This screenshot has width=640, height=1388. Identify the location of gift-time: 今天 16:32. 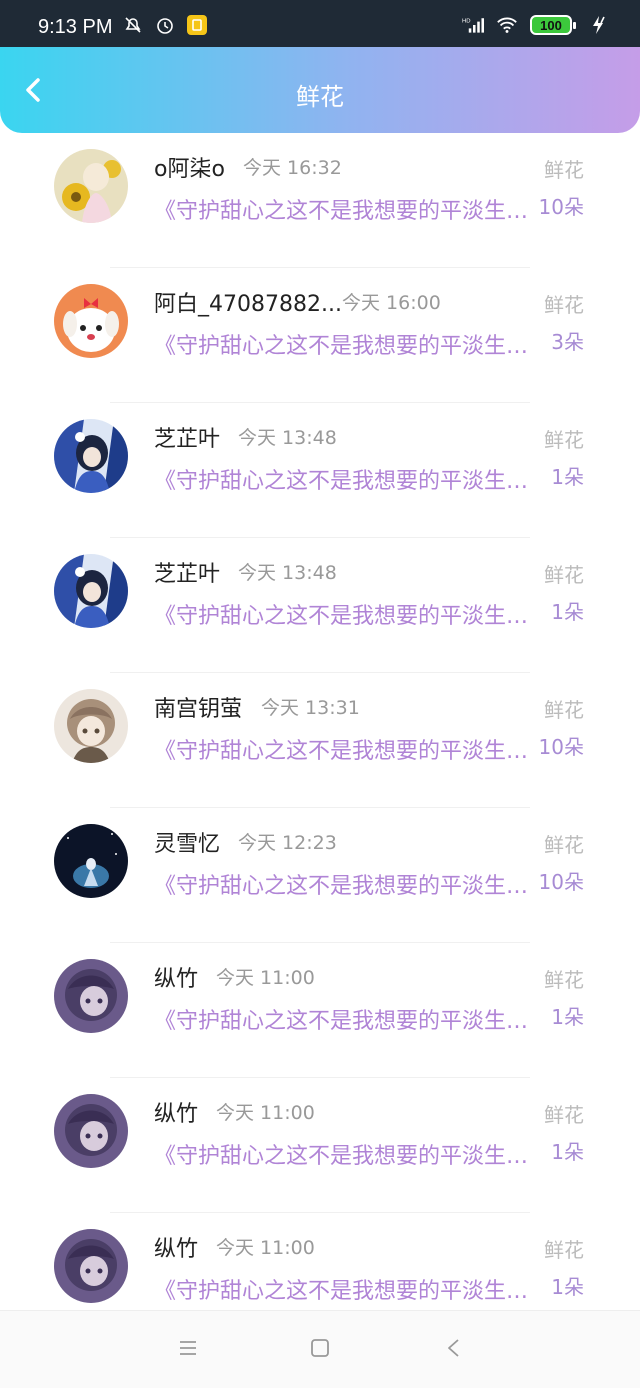
(292, 168).